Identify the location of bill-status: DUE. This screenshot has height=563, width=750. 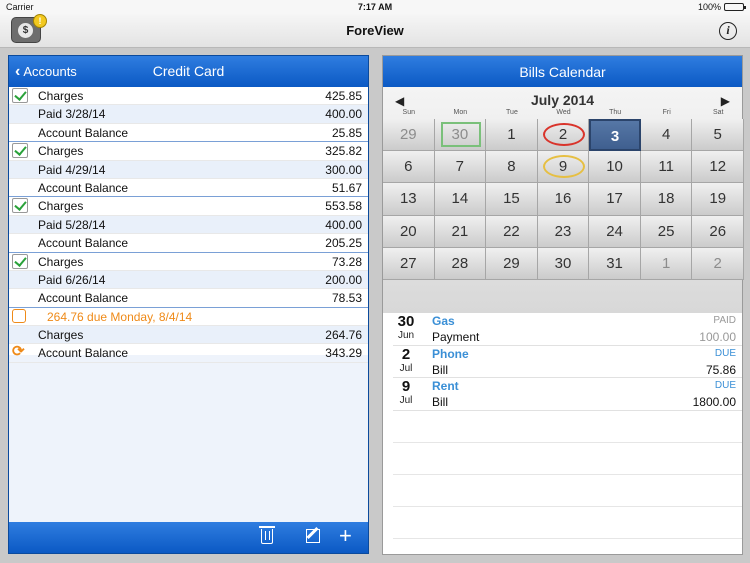
(725, 353).